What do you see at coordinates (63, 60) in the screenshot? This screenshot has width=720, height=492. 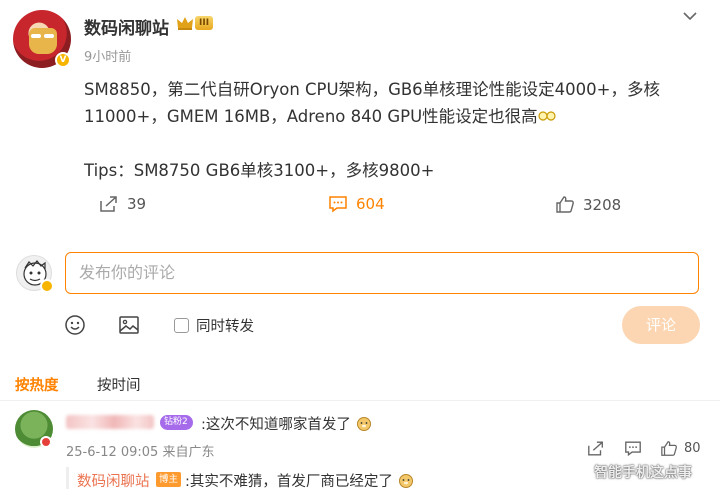 I see `verified-badge: V` at bounding box center [63, 60].